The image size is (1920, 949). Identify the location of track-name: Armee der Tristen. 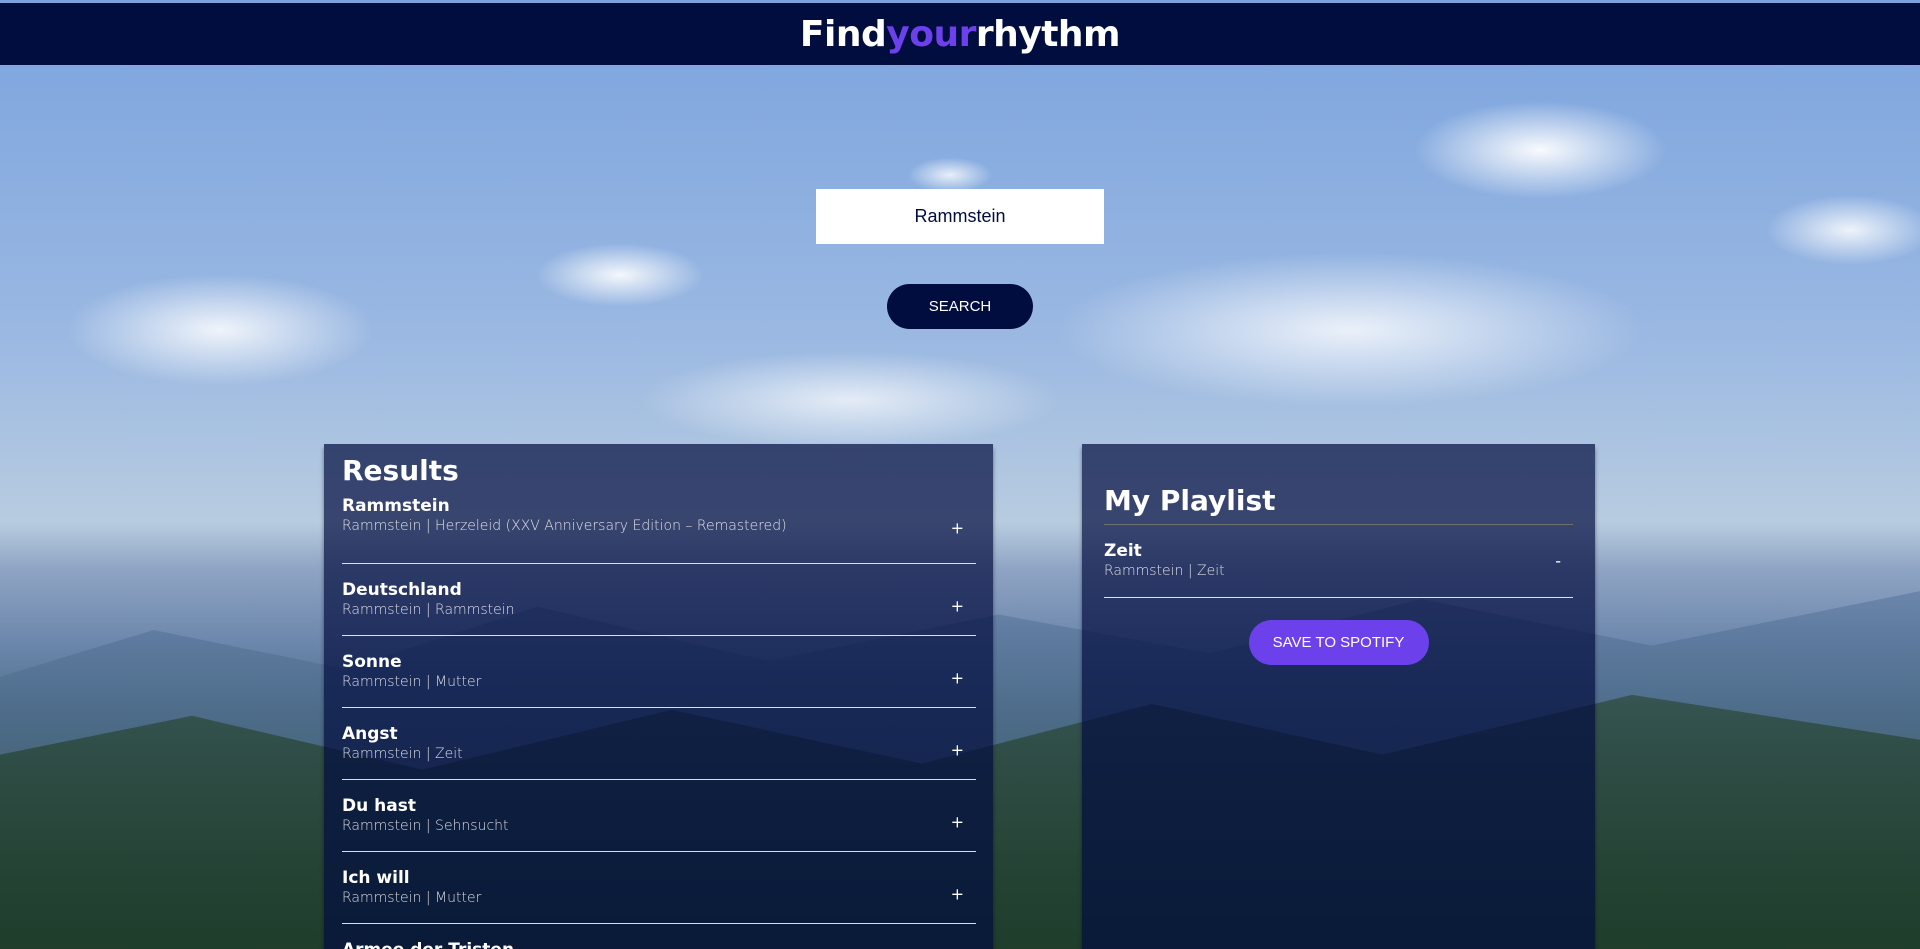
(659, 944).